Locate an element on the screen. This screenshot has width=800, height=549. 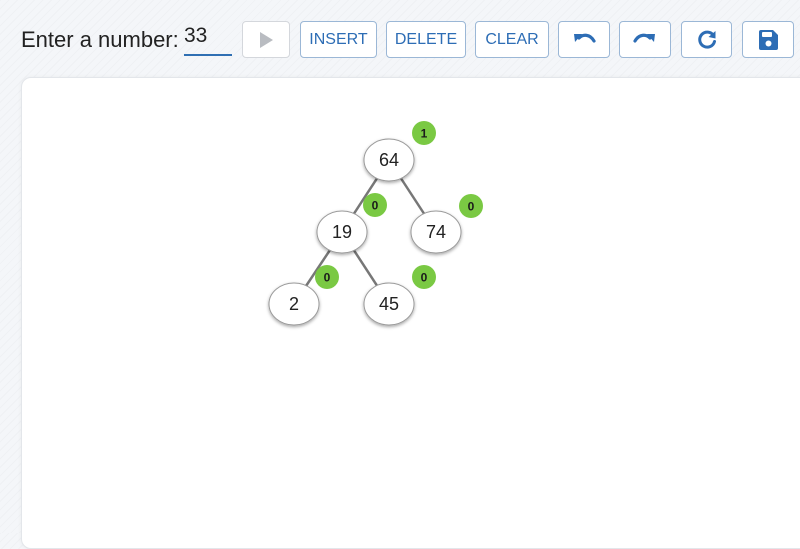
node-value: 45 is located at coordinates (389, 304).